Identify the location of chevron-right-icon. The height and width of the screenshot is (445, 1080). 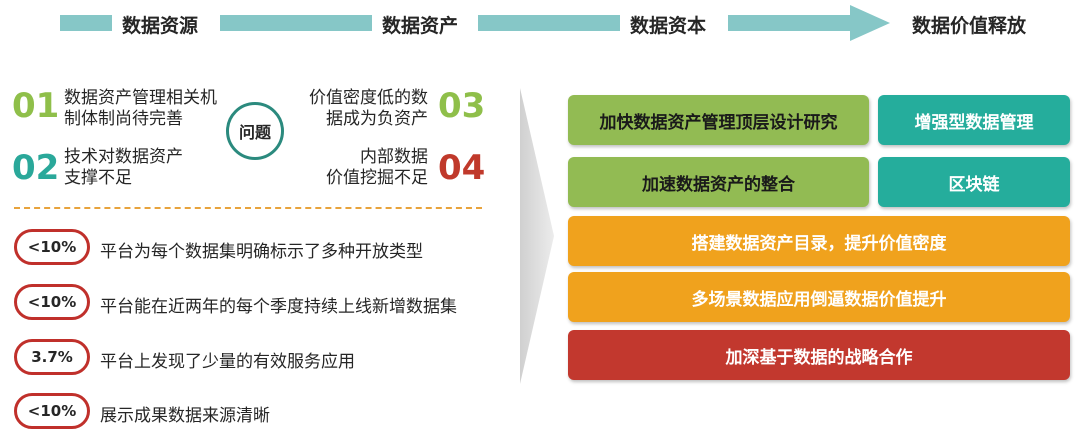
(537, 236).